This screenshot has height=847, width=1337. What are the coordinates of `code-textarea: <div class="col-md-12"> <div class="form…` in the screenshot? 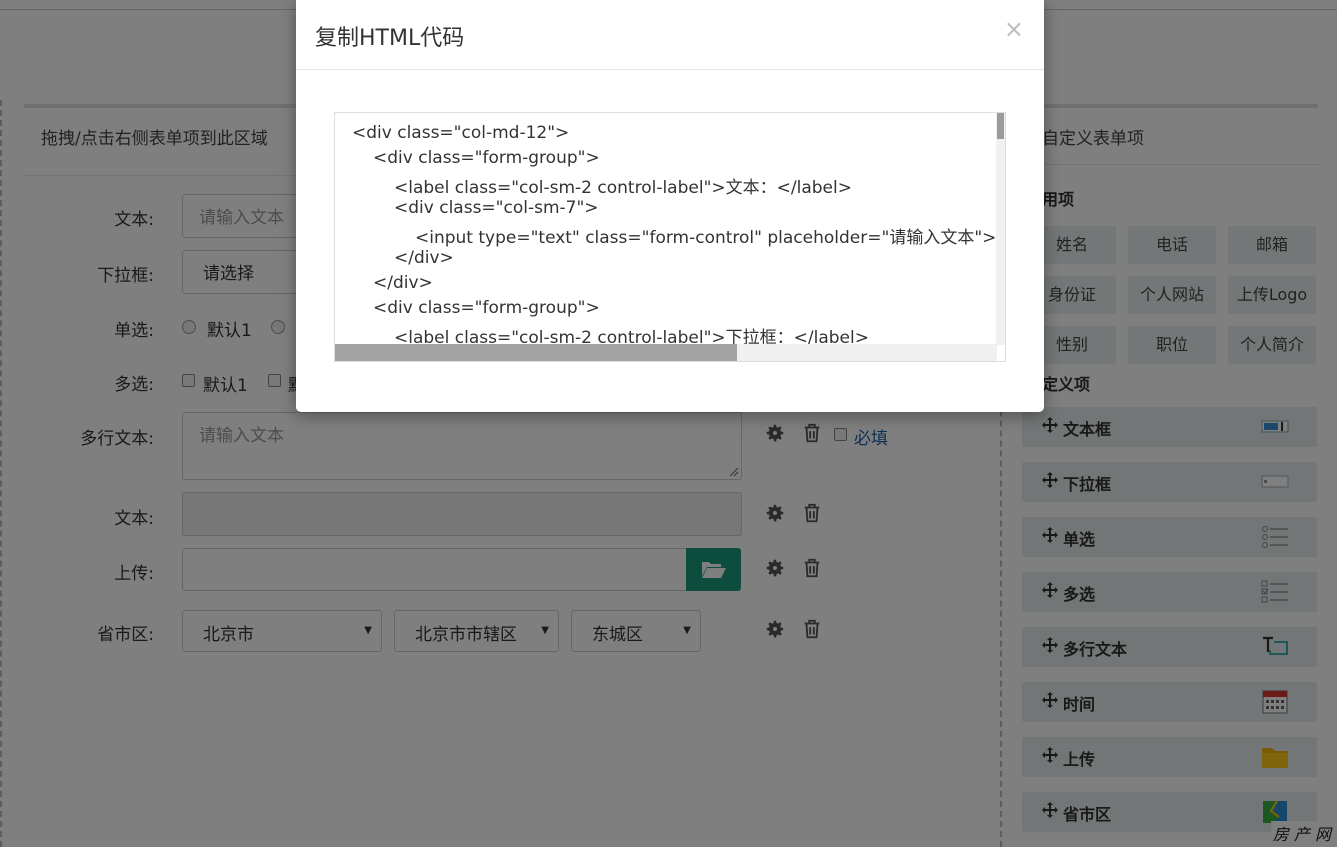 It's located at (670, 237).